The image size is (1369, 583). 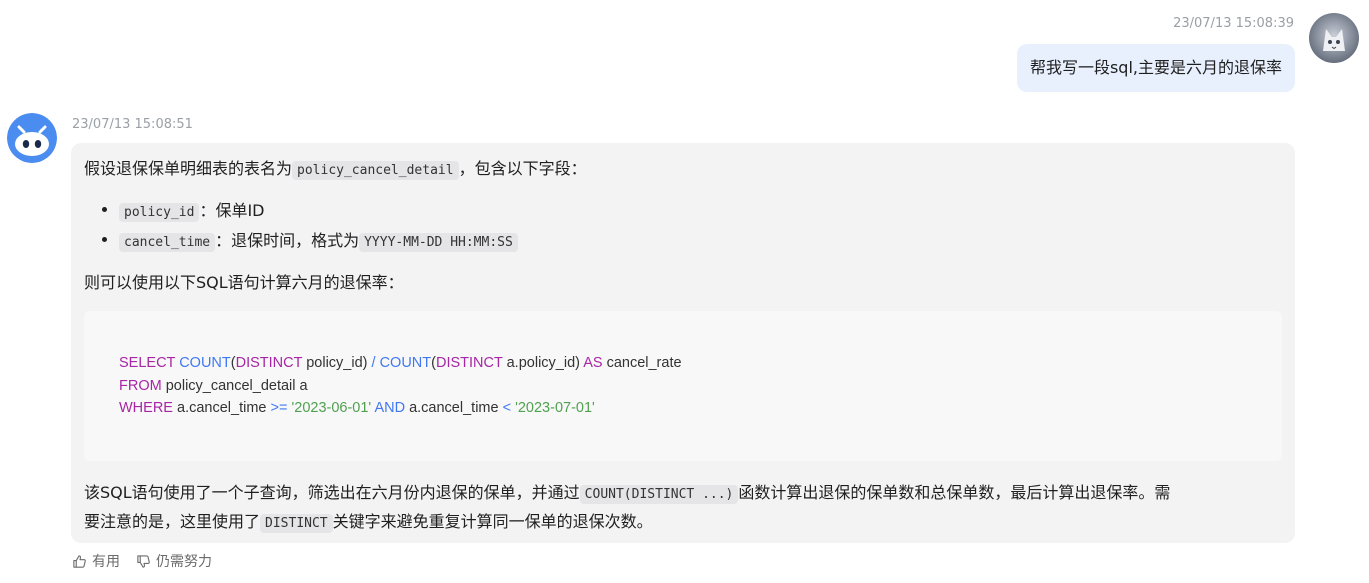 What do you see at coordinates (543, 363) in the screenshot?
I see `sql-text: a.policy_id)` at bounding box center [543, 363].